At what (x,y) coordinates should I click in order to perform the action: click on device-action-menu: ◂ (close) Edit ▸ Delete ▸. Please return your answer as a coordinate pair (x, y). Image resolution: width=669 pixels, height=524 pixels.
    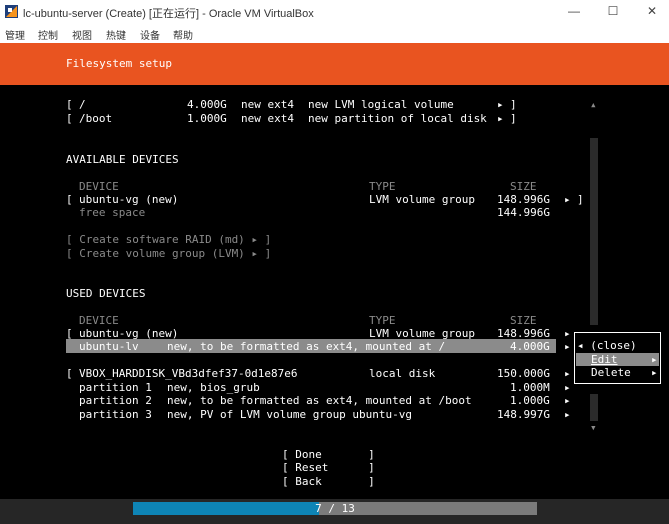
    Looking at the image, I should click on (617, 358).